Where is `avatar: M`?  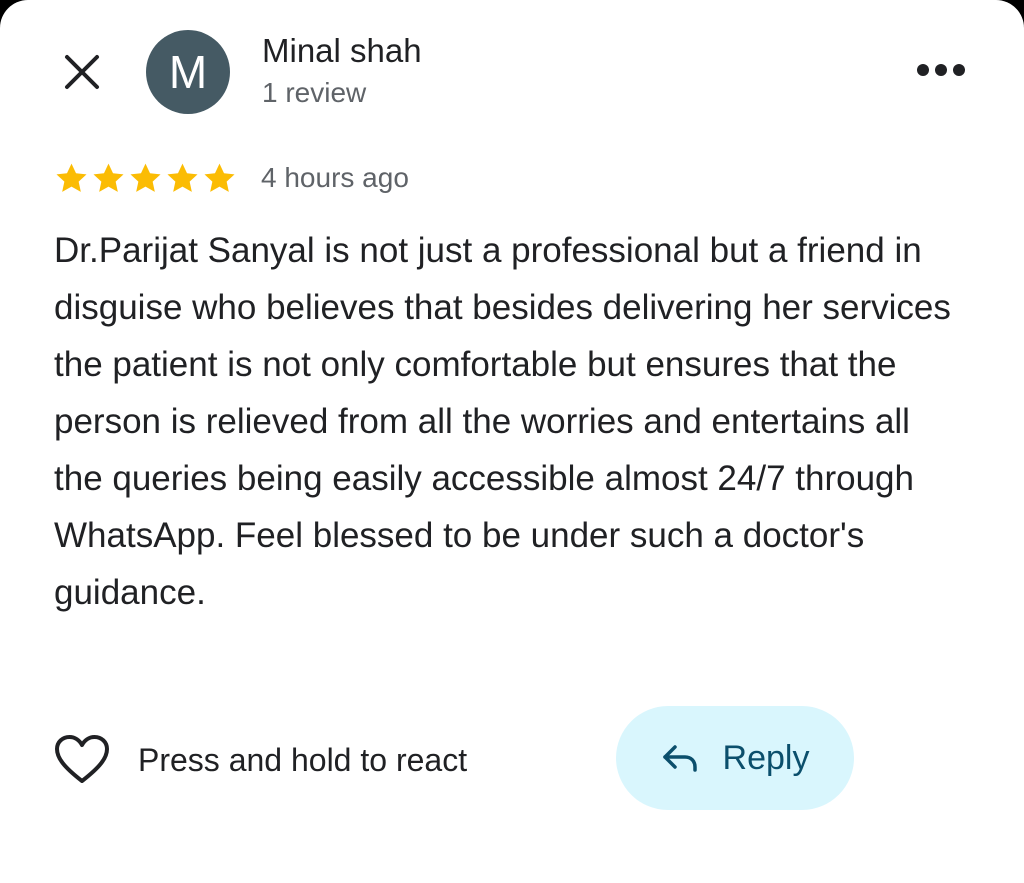
avatar: M is located at coordinates (188, 72).